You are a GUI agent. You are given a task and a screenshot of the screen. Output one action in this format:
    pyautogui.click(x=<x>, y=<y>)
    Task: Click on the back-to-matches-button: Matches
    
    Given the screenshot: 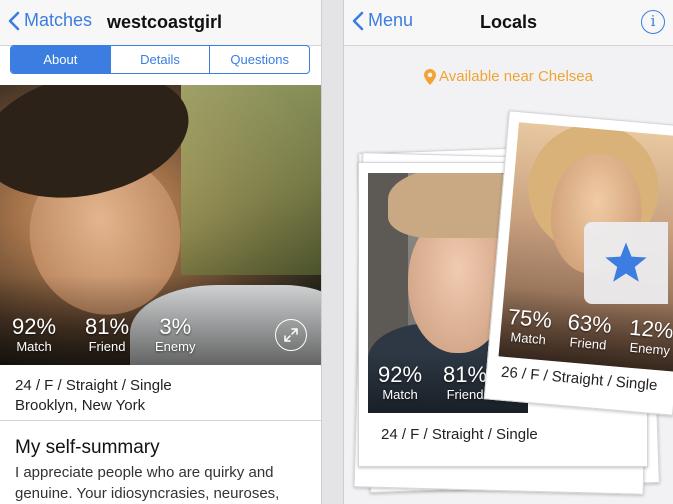 What is the action you would take?
    pyautogui.click(x=50, y=20)
    